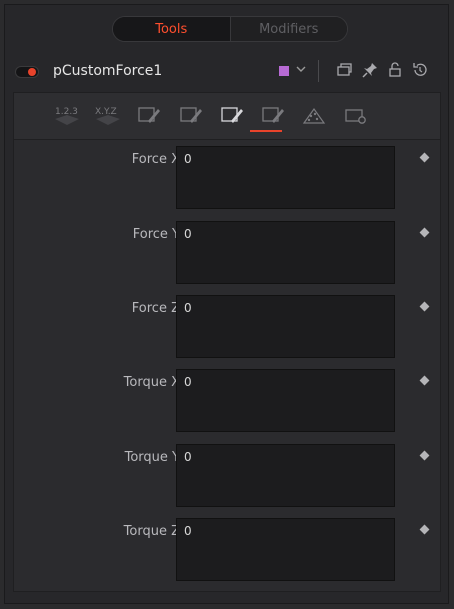  I want to click on particle-style-icon, so click(314, 115).